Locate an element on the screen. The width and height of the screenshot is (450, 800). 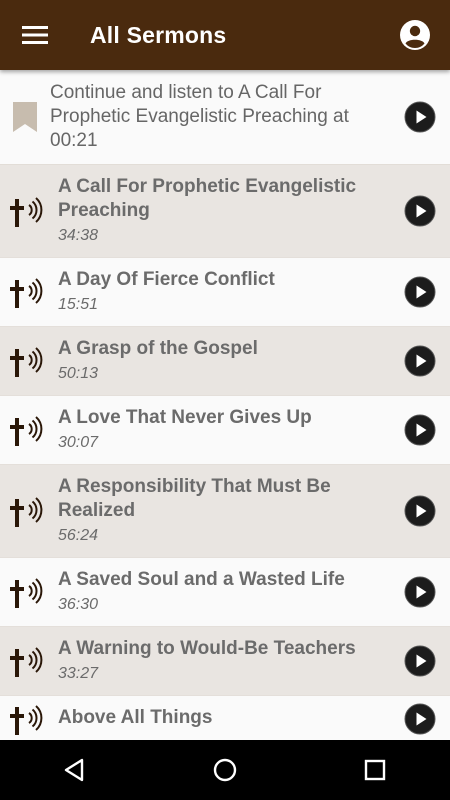
sermon-text: A Day Of Fierce Conflict 15:51 is located at coordinates (224, 292).